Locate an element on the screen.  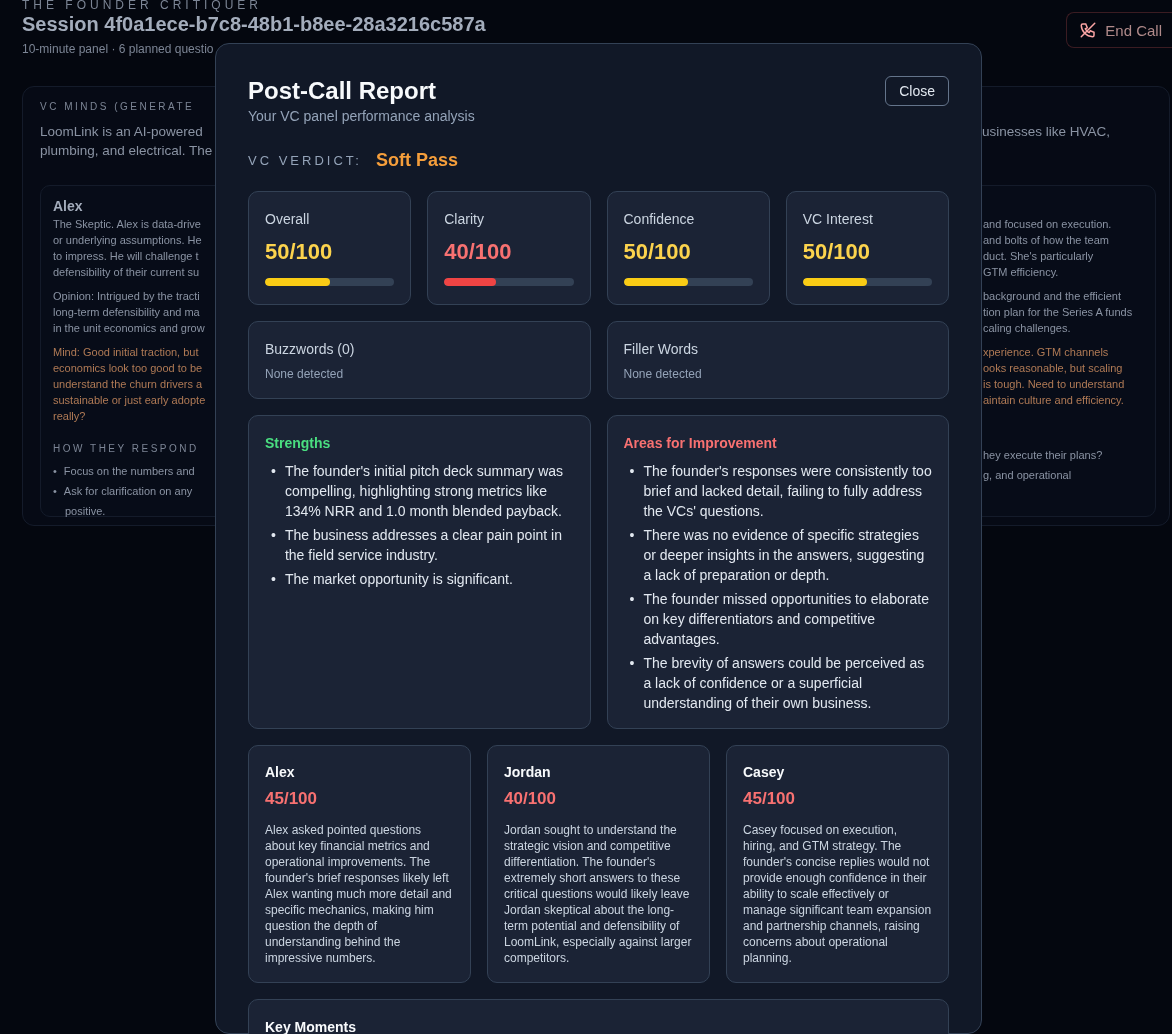
feedback-heading: Strengths is located at coordinates (298, 443).